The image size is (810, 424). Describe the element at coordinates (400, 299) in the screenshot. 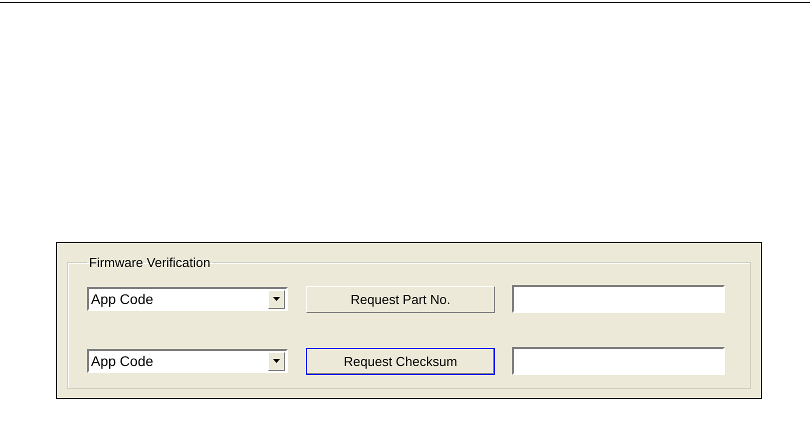

I see `request-button: Request Part No.` at that location.